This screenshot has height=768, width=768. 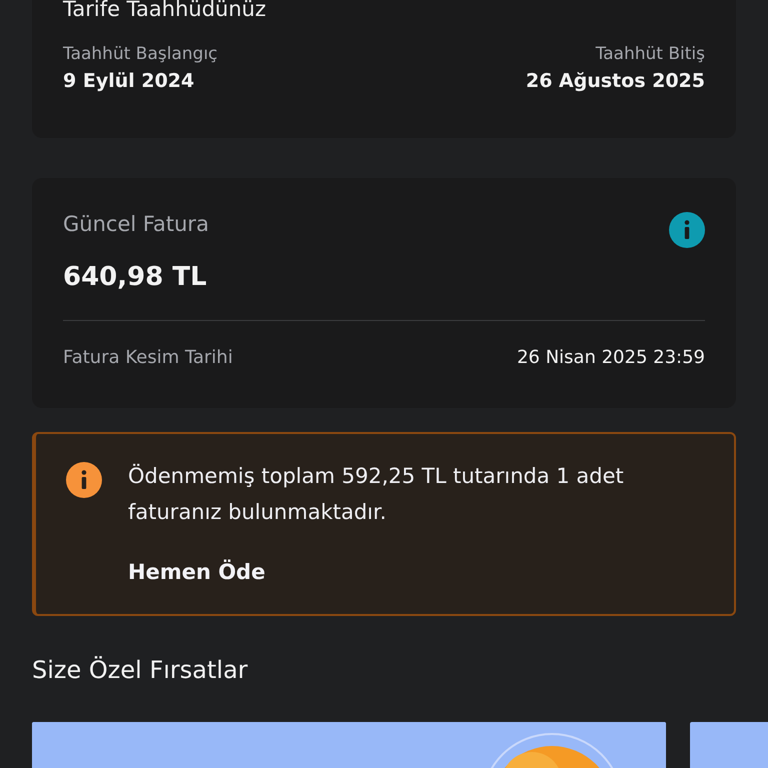 What do you see at coordinates (140, 670) in the screenshot?
I see `section-title: Size Özel Fırsatlar` at bounding box center [140, 670].